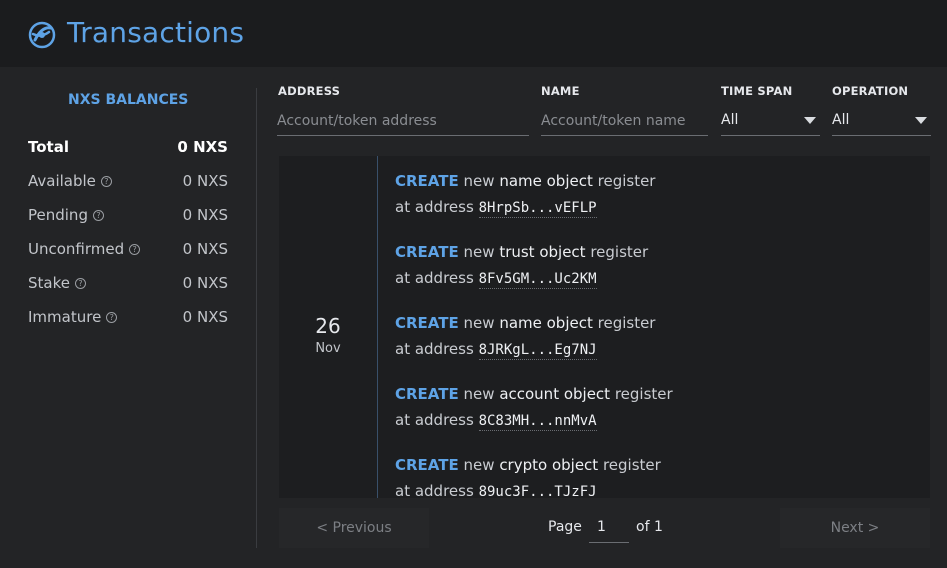  What do you see at coordinates (770, 121) in the screenshot?
I see `time-span-select: All` at bounding box center [770, 121].